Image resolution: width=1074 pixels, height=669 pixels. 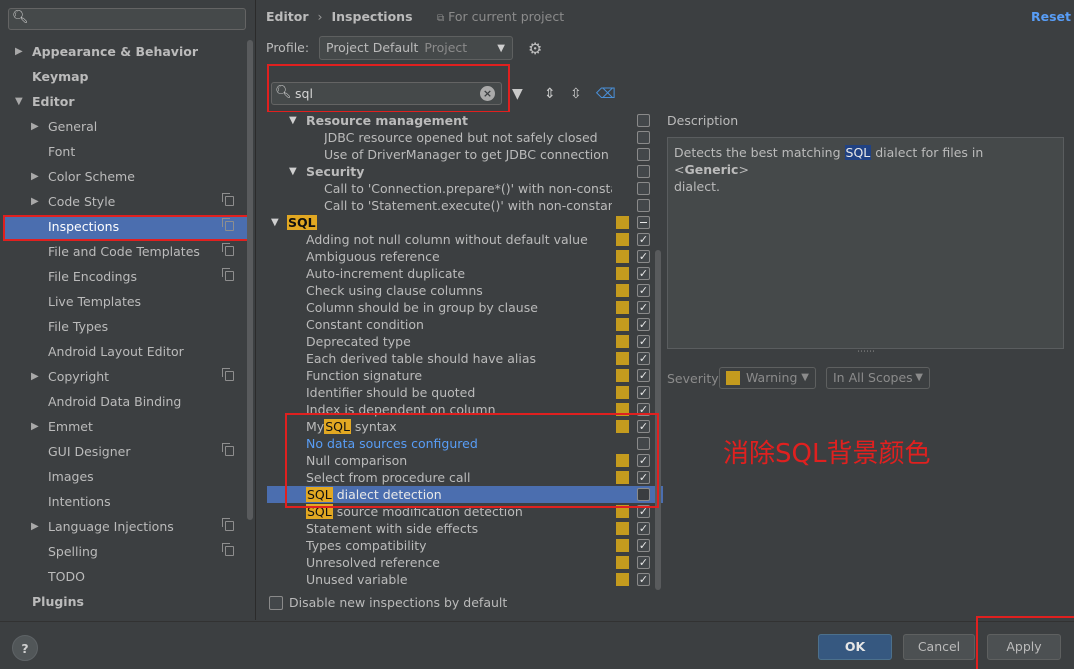 What do you see at coordinates (465, 562) in the screenshot?
I see `inspection-row: Unresolved reference ✓` at bounding box center [465, 562].